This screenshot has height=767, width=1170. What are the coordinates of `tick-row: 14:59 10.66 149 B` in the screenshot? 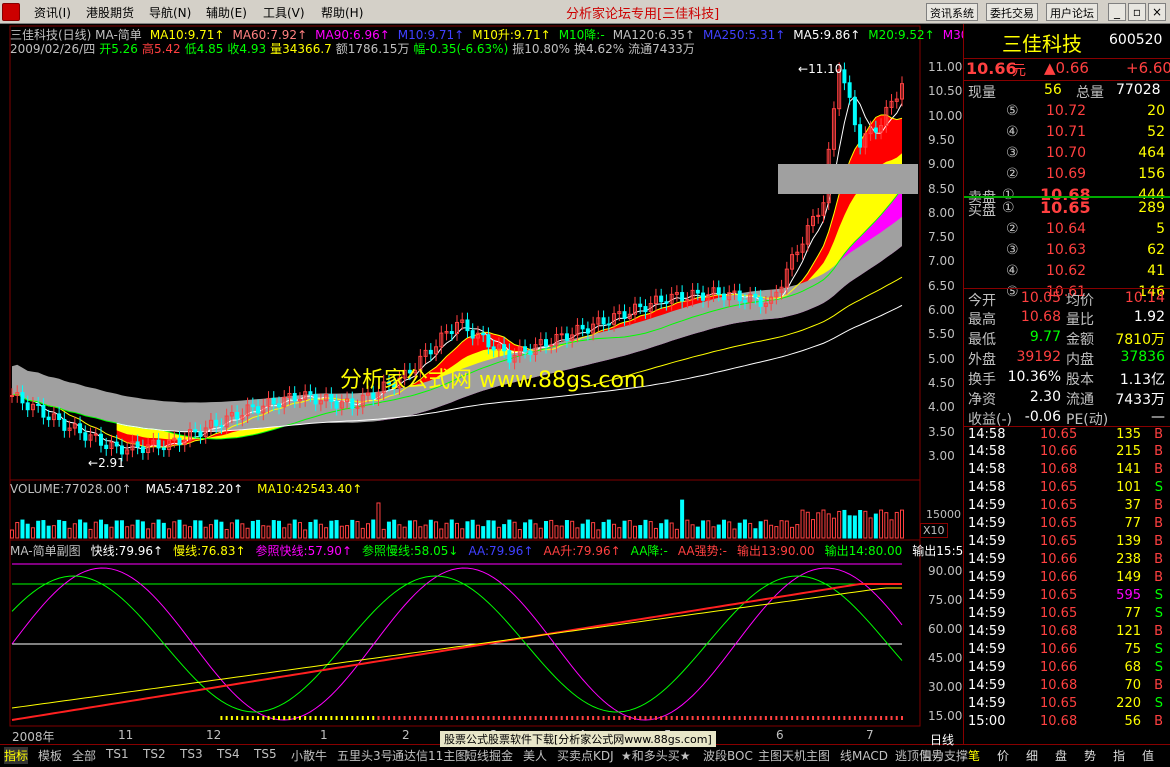 It's located at (1067, 579).